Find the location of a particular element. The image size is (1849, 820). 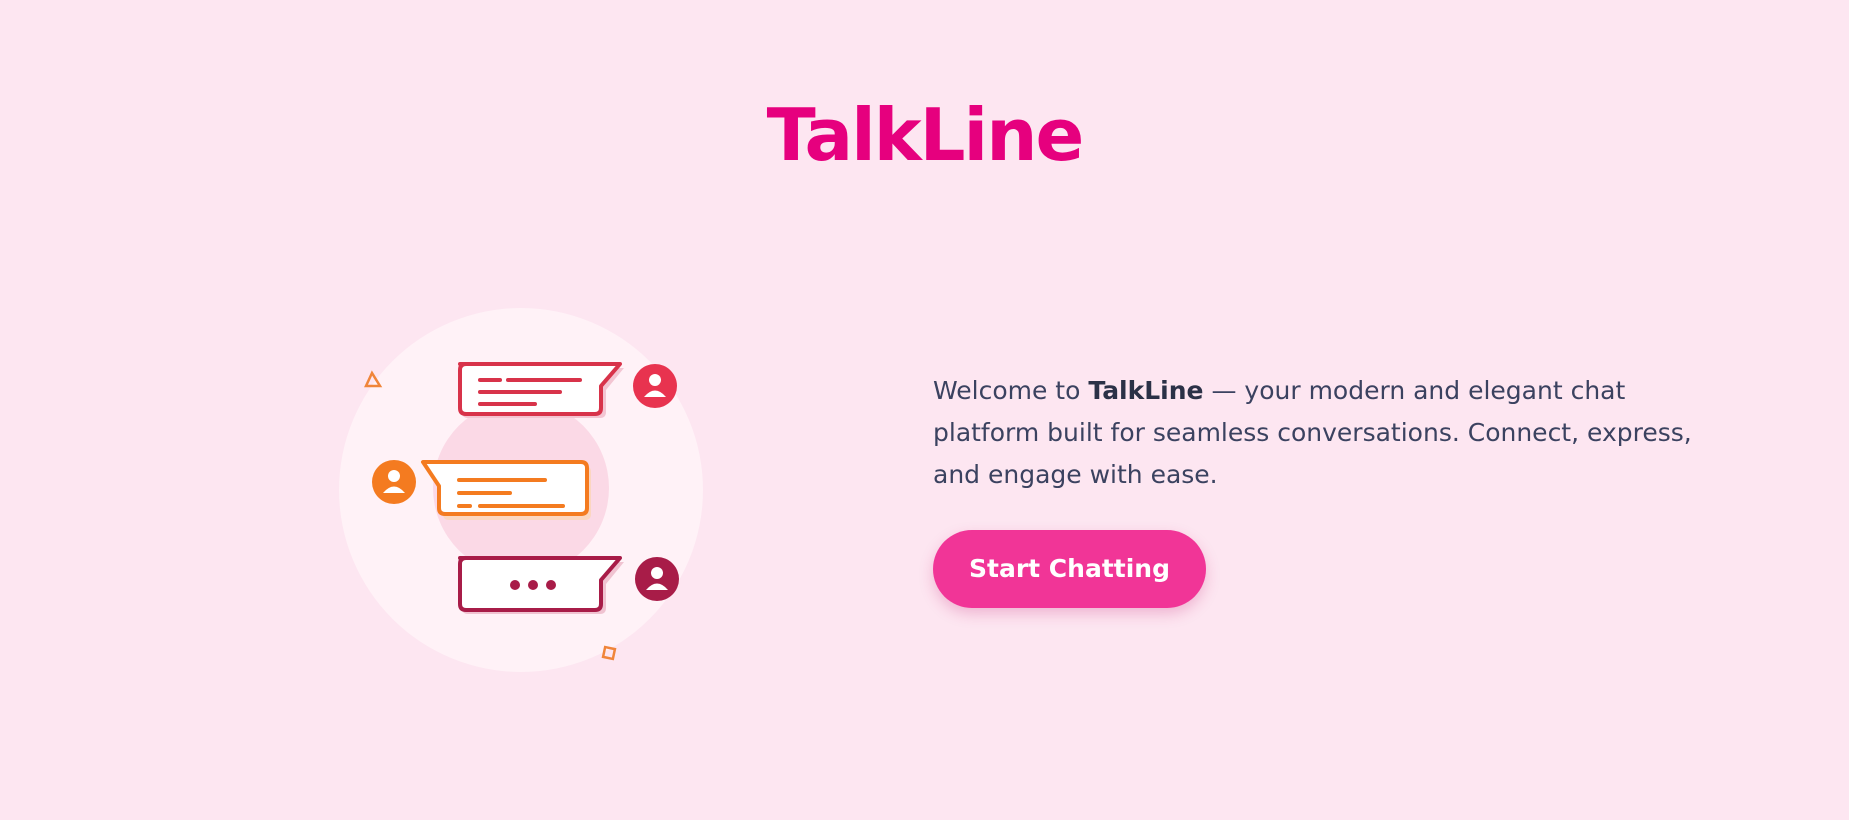

chat-illustration-graphic is located at coordinates (521, 490).